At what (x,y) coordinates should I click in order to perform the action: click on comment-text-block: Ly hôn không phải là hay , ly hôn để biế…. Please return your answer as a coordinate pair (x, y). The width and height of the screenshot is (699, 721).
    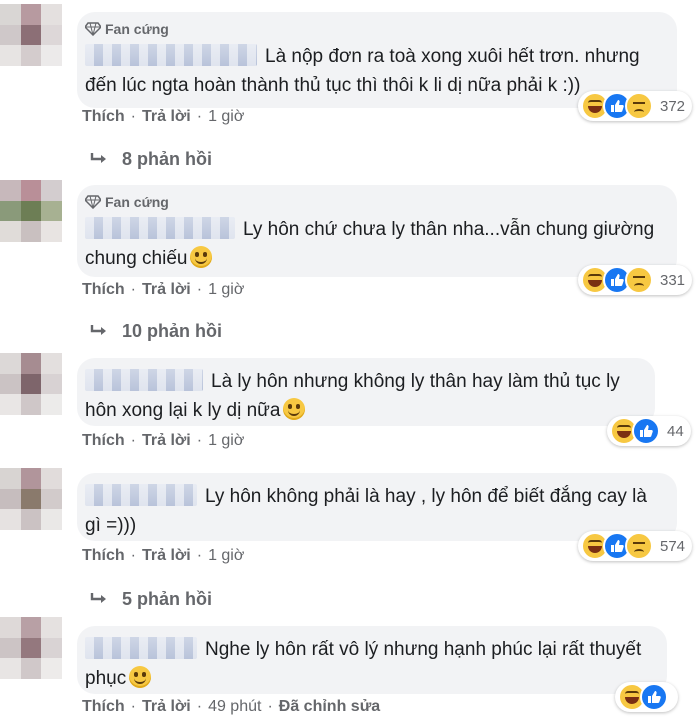
    Looking at the image, I should click on (374, 511).